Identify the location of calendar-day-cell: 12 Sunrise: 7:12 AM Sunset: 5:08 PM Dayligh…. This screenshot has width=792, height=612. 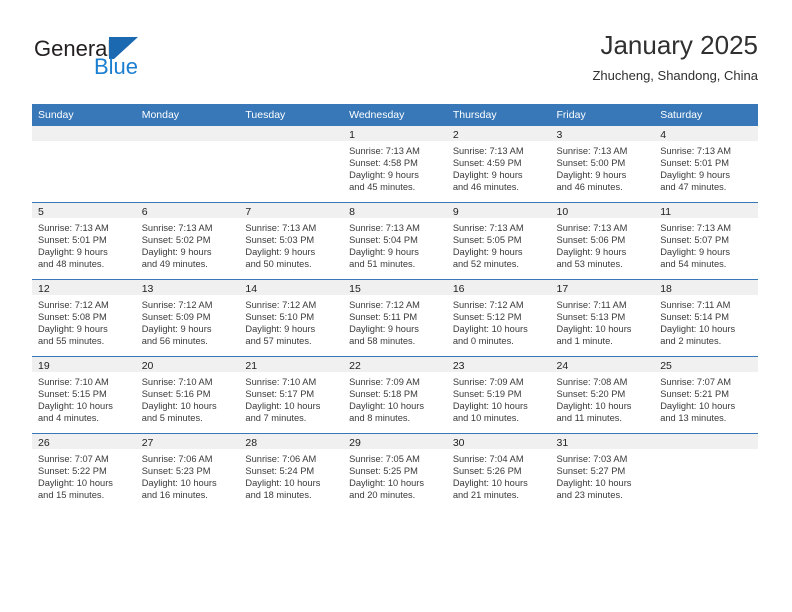
(84, 318).